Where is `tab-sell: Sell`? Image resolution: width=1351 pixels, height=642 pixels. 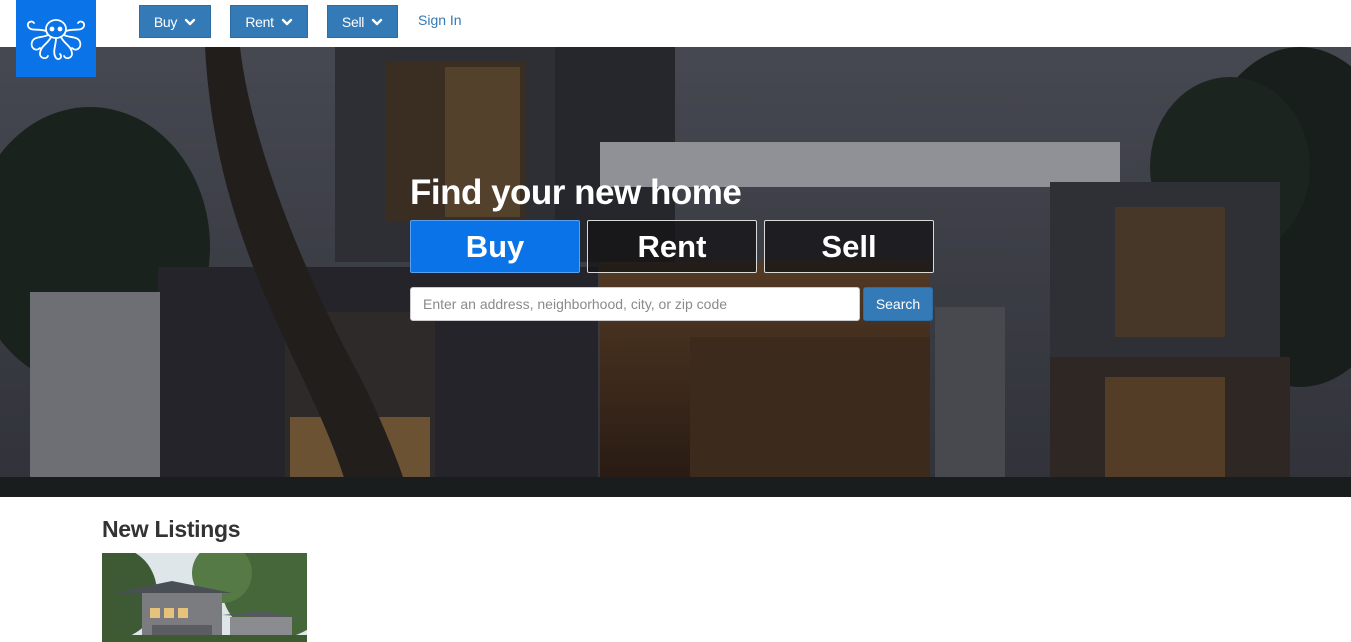
tab-sell: Sell is located at coordinates (849, 246).